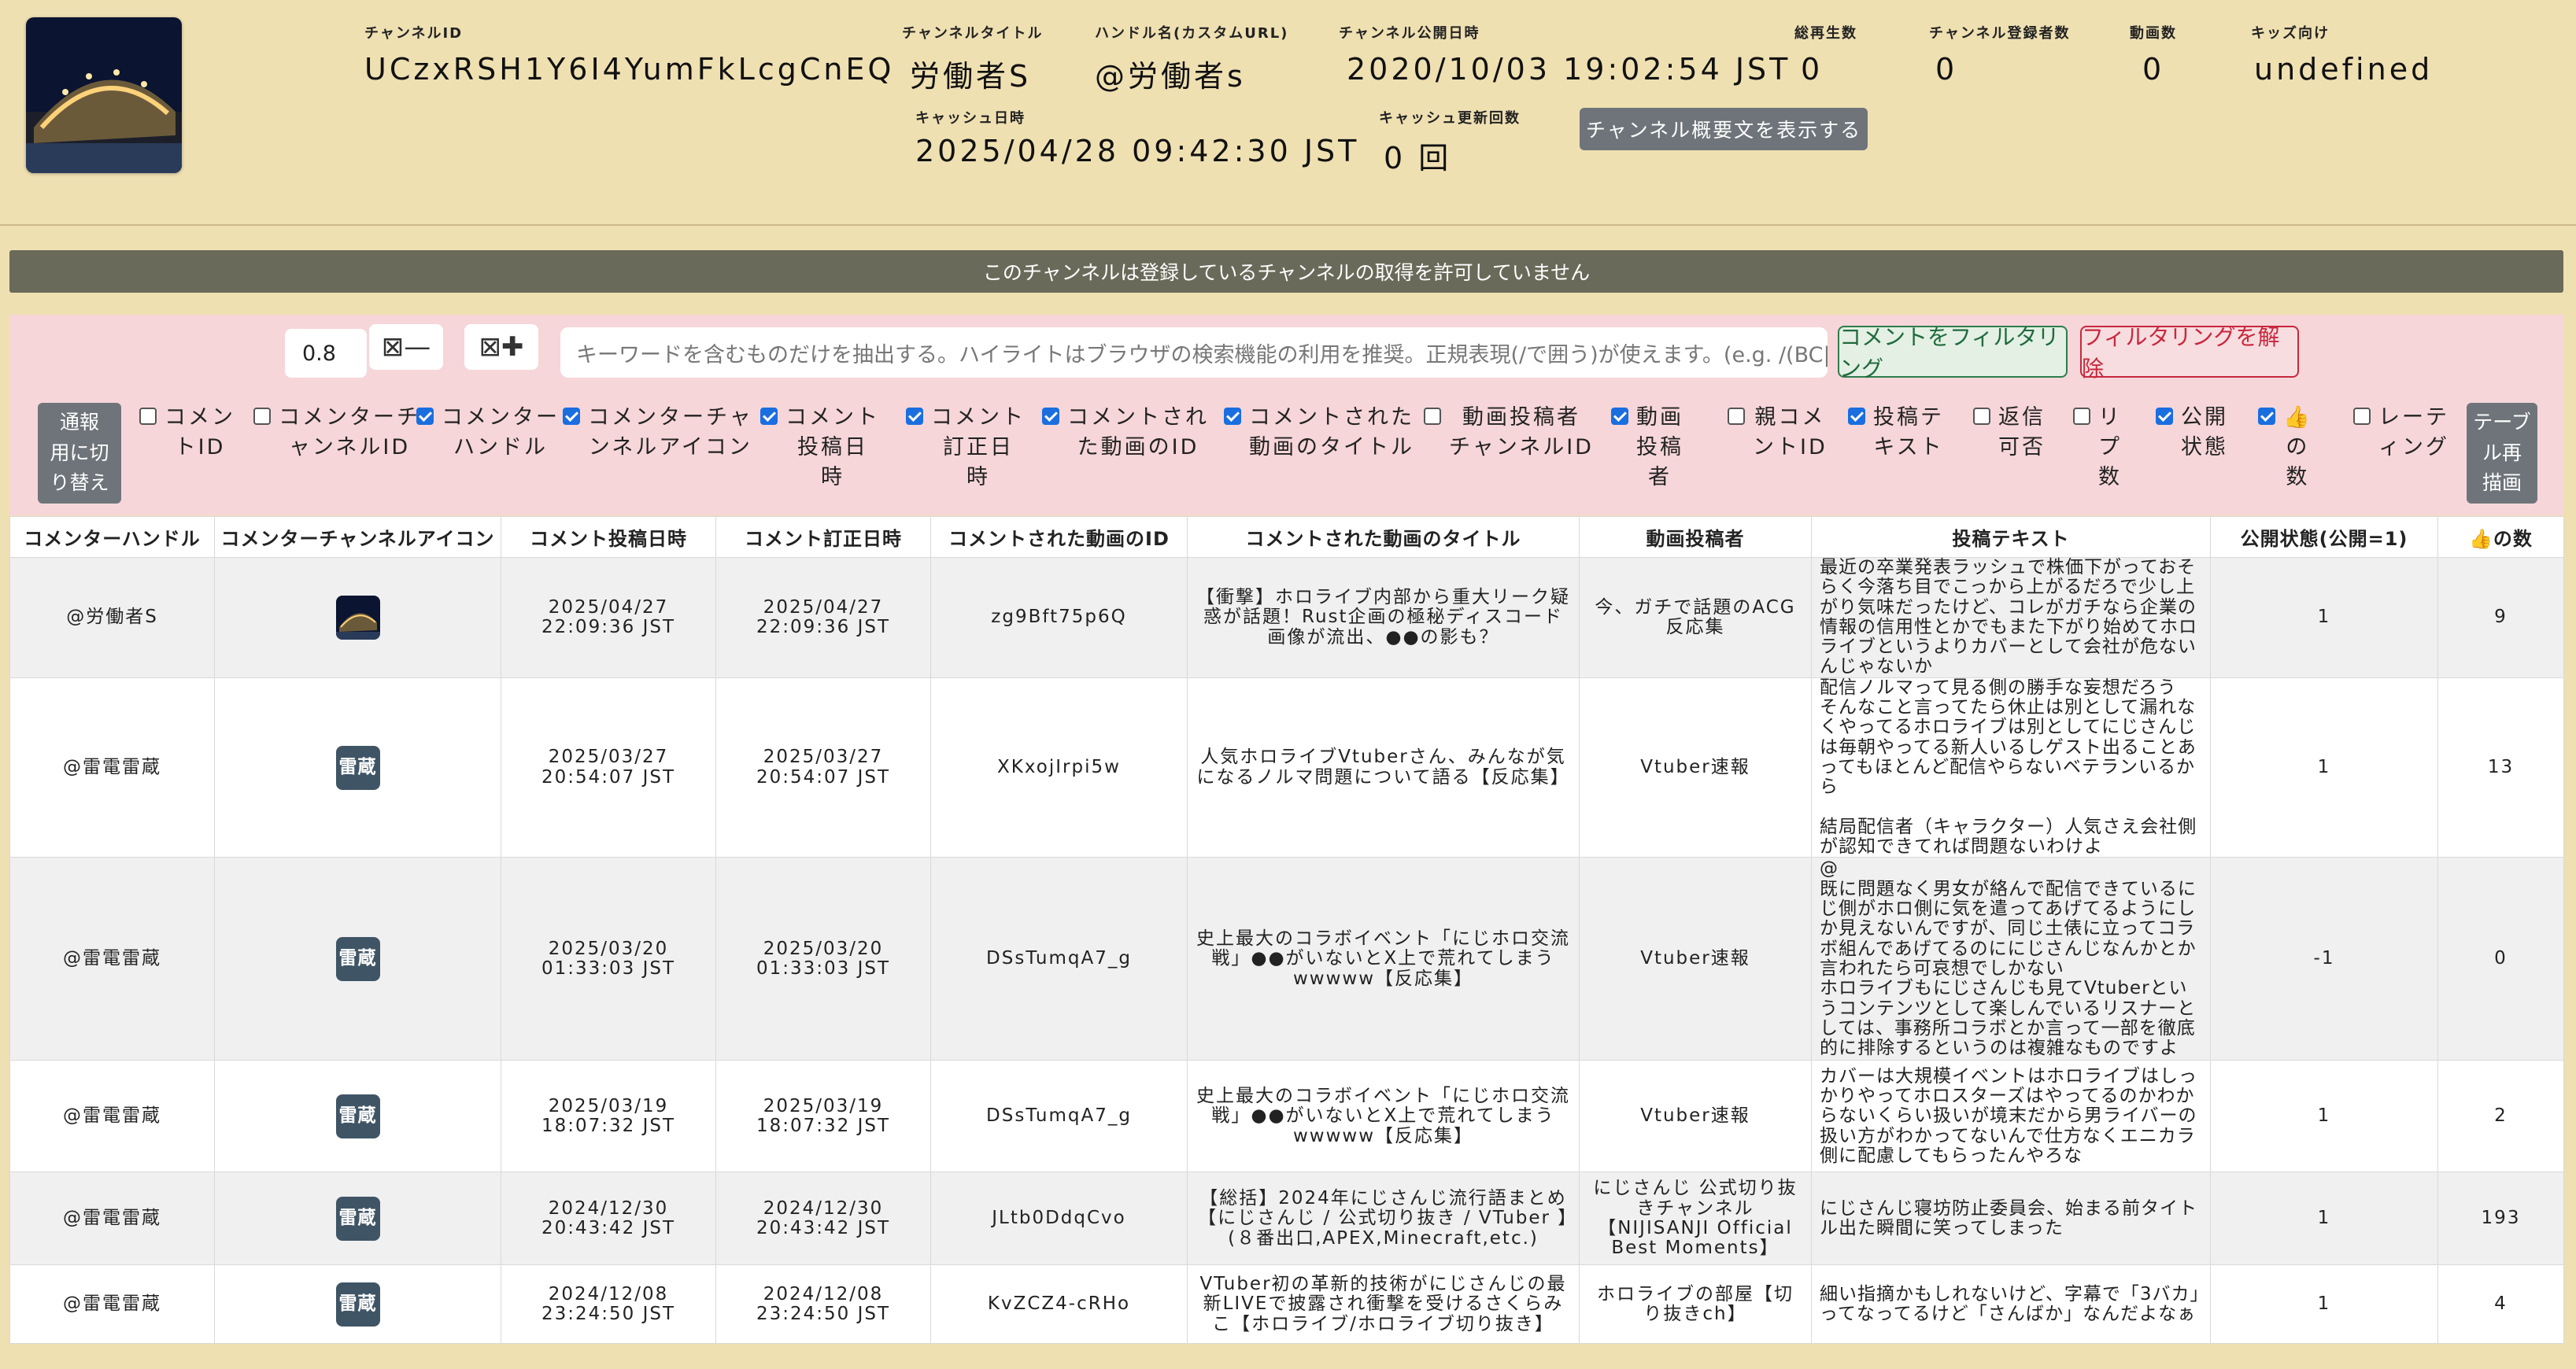 The width and height of the screenshot is (2576, 1369). I want to click on column-header: コメントされた動画のID, so click(1059, 537).